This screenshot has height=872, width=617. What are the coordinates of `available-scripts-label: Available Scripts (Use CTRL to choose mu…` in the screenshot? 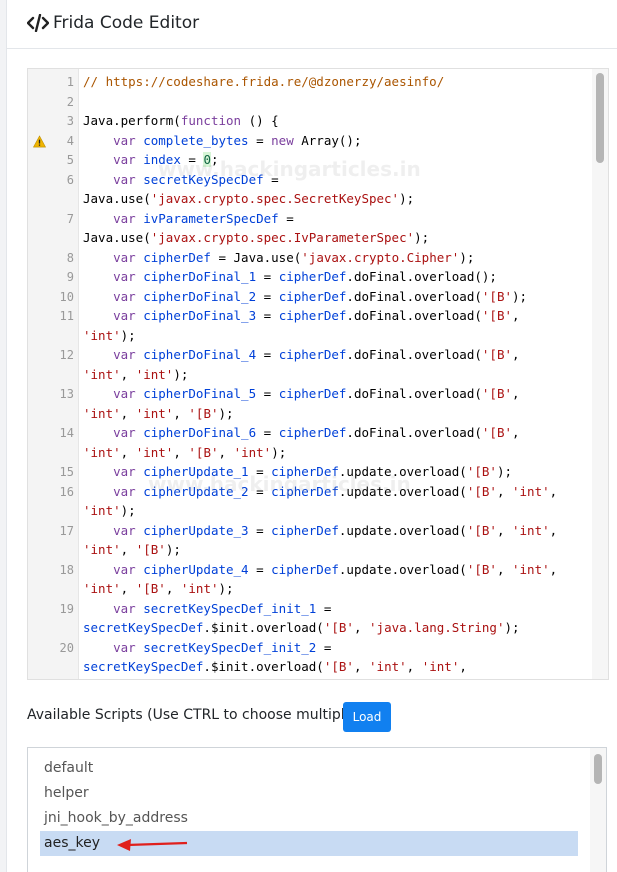 It's located at (193, 715).